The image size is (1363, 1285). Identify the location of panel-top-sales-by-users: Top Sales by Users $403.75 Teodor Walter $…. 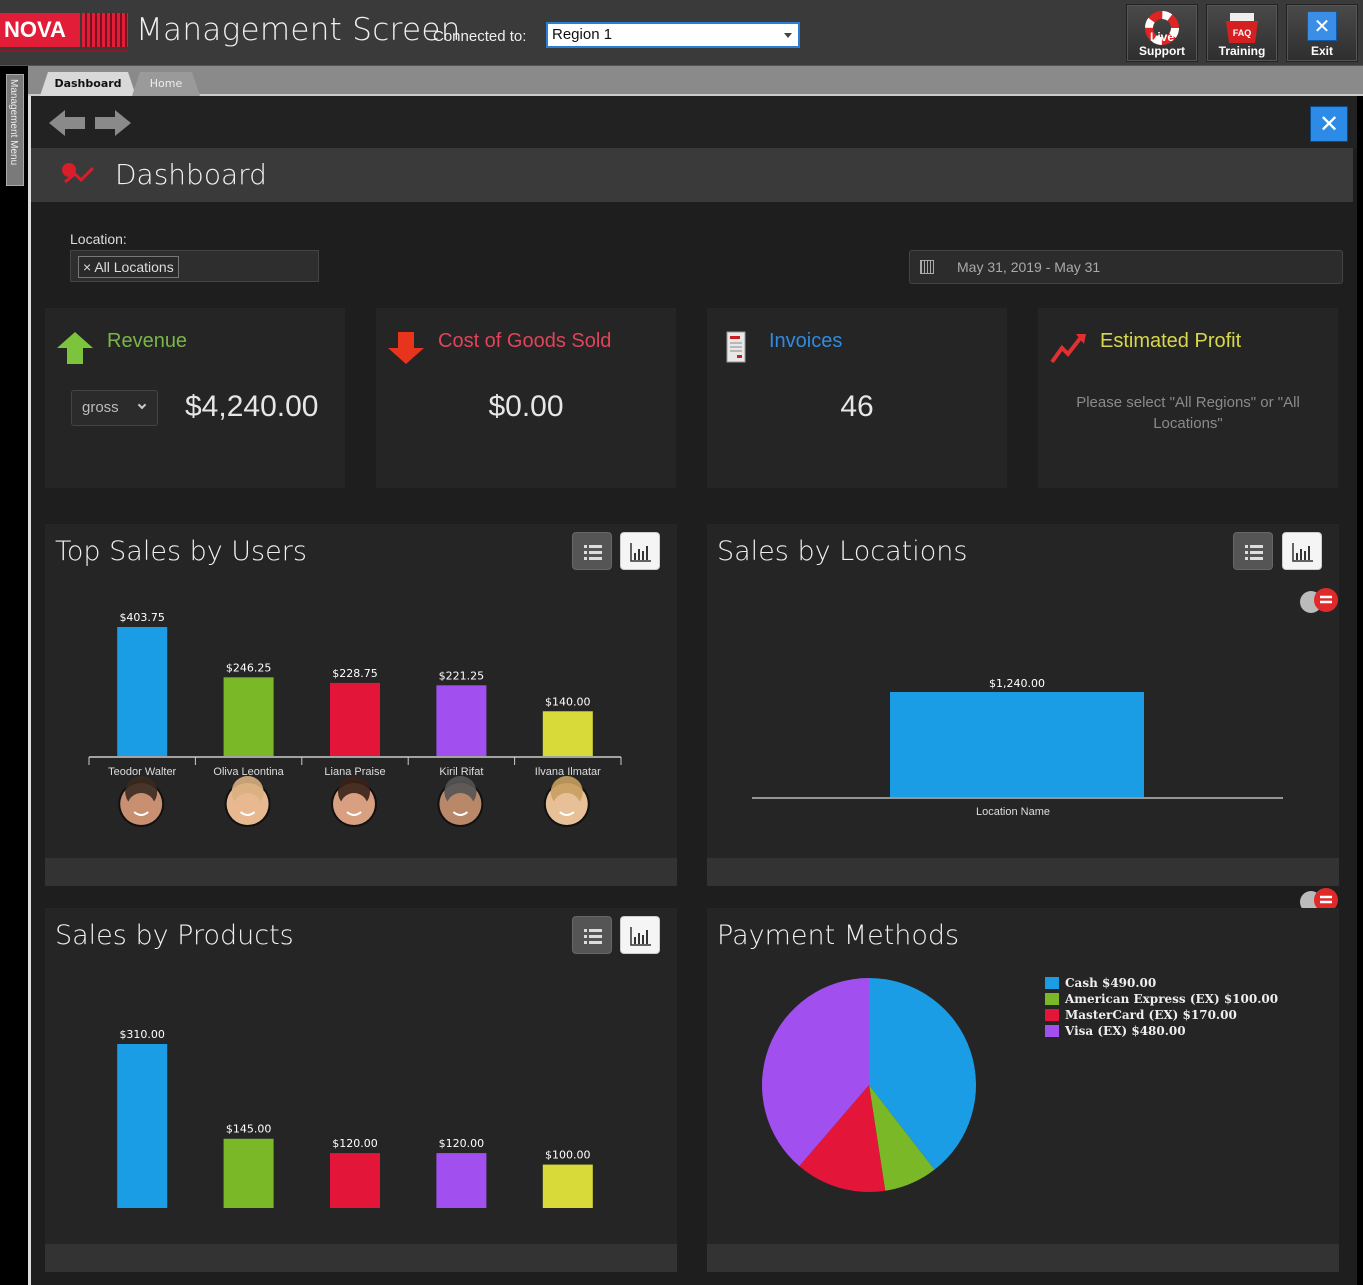
(361, 705).